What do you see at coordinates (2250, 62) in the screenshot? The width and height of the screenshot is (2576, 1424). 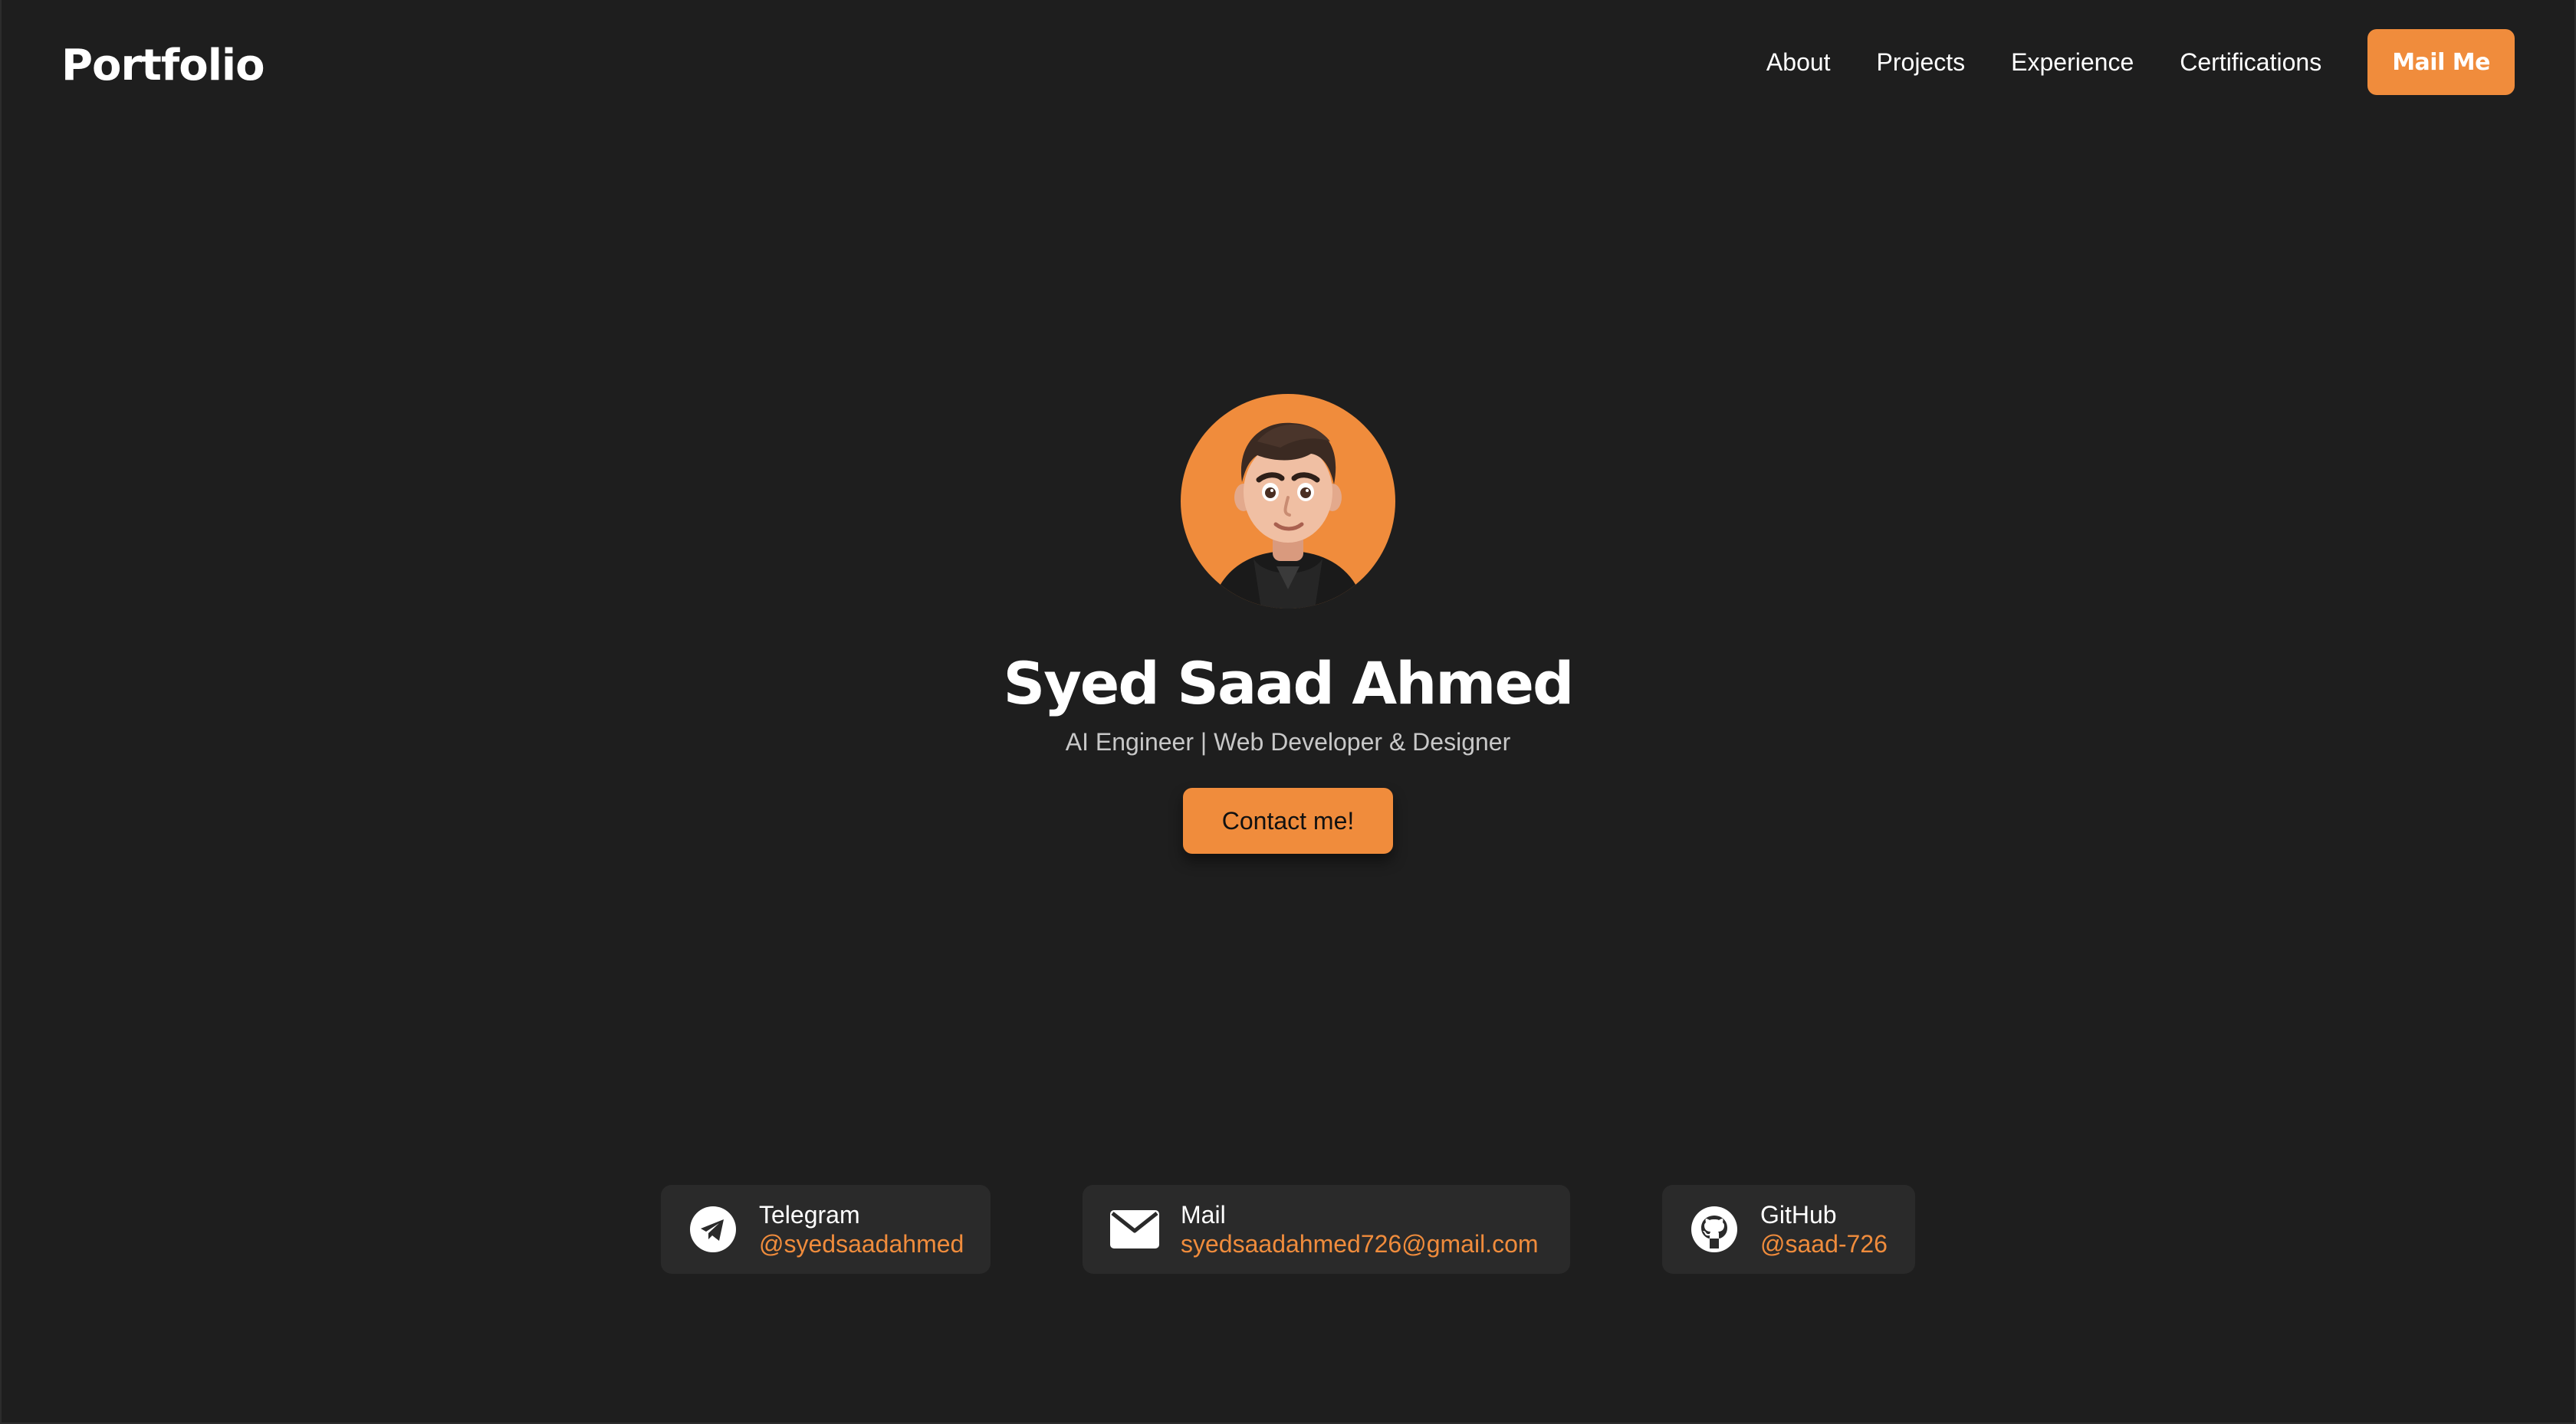 I see `nav-certifications: Certifications` at bounding box center [2250, 62].